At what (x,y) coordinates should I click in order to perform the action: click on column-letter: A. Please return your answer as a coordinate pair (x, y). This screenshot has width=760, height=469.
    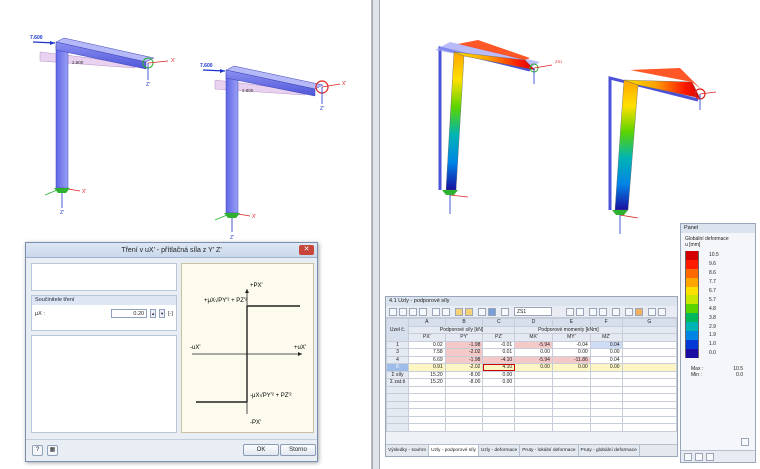
    Looking at the image, I should click on (426, 322).